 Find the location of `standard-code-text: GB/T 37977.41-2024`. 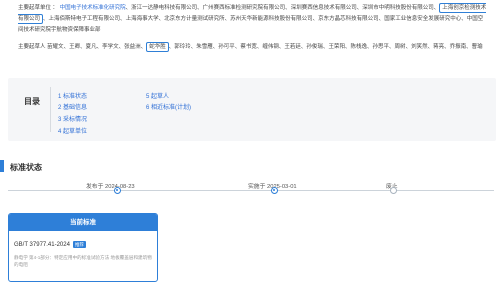

standard-code-text: GB/T 37977.41-2024 is located at coordinates (42, 245).